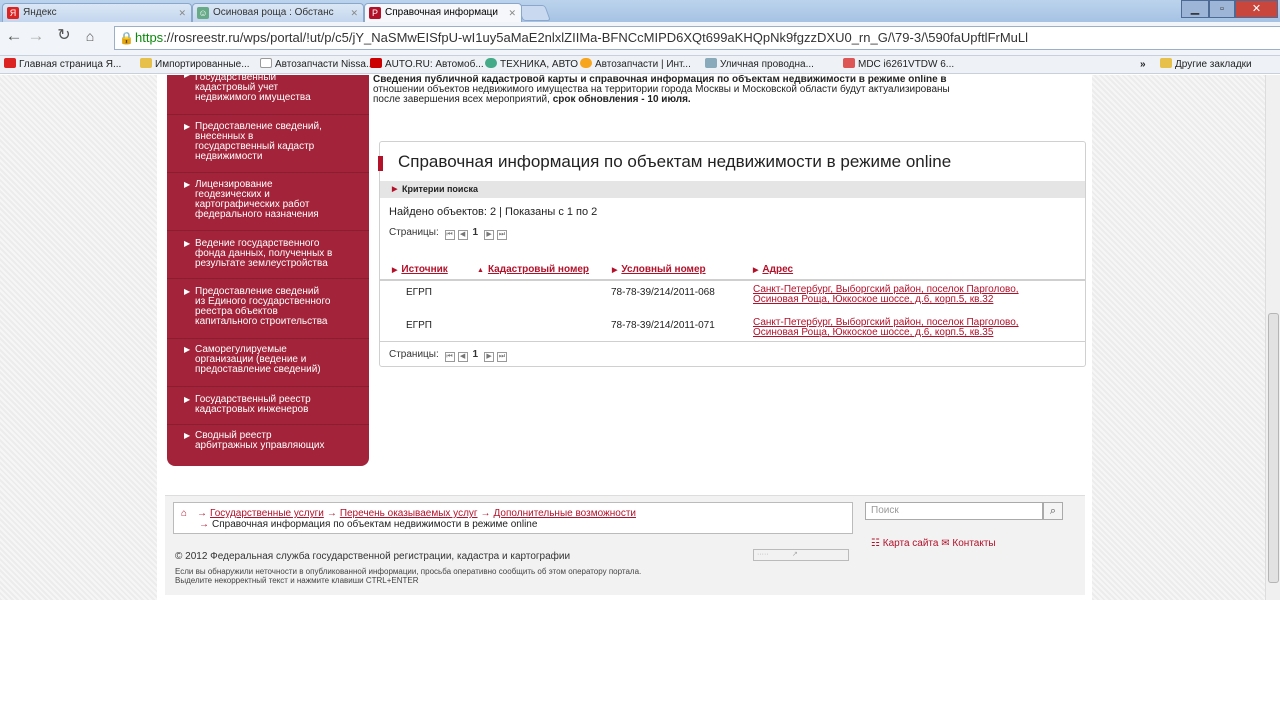 This screenshot has width=1280, height=720. What do you see at coordinates (911, 543) in the screenshot?
I see `sitemap-link: Карта сайта` at bounding box center [911, 543].